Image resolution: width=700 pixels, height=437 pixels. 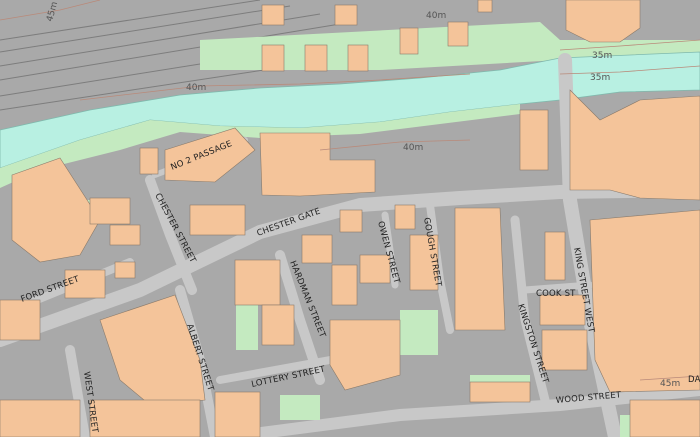 What do you see at coordinates (413, 148) in the screenshot?
I see `contour-label-40-mid: 40m` at bounding box center [413, 148].